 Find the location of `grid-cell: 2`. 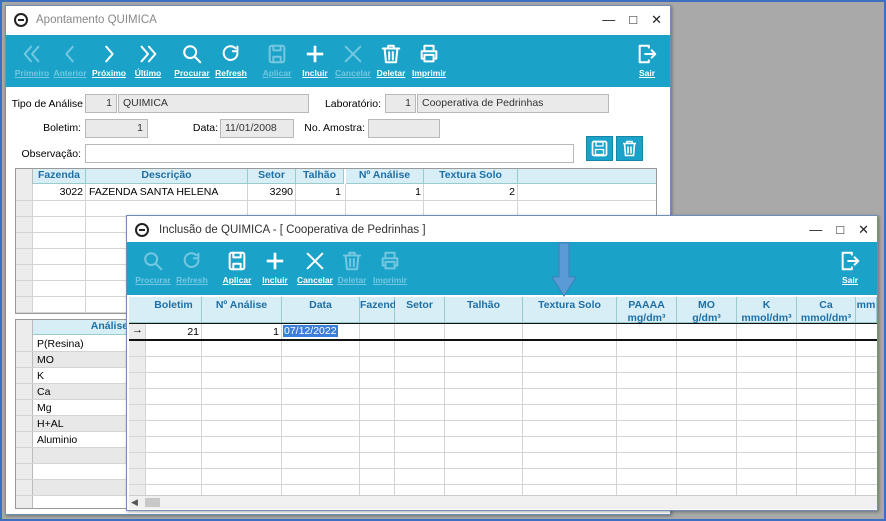

grid-cell: 2 is located at coordinates (512, 192).